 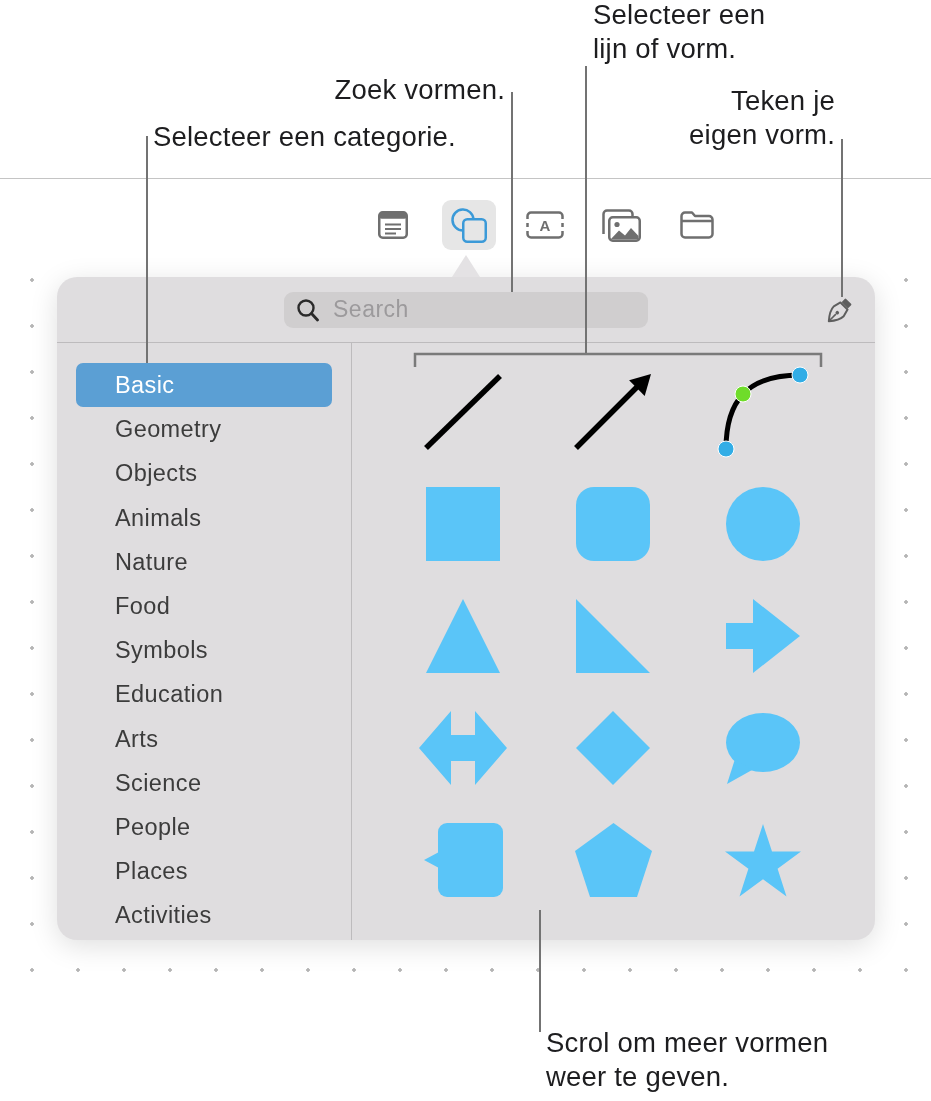 I want to click on diagonal-line-icon, so click(x=463, y=412).